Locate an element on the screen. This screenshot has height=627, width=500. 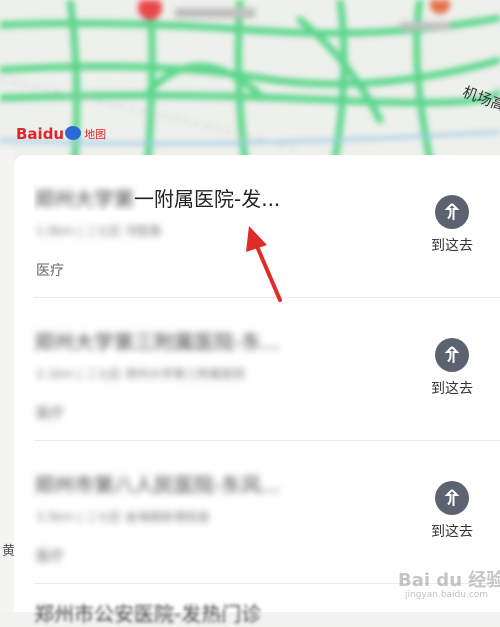
logo-text: Baidu is located at coordinates (40, 134).